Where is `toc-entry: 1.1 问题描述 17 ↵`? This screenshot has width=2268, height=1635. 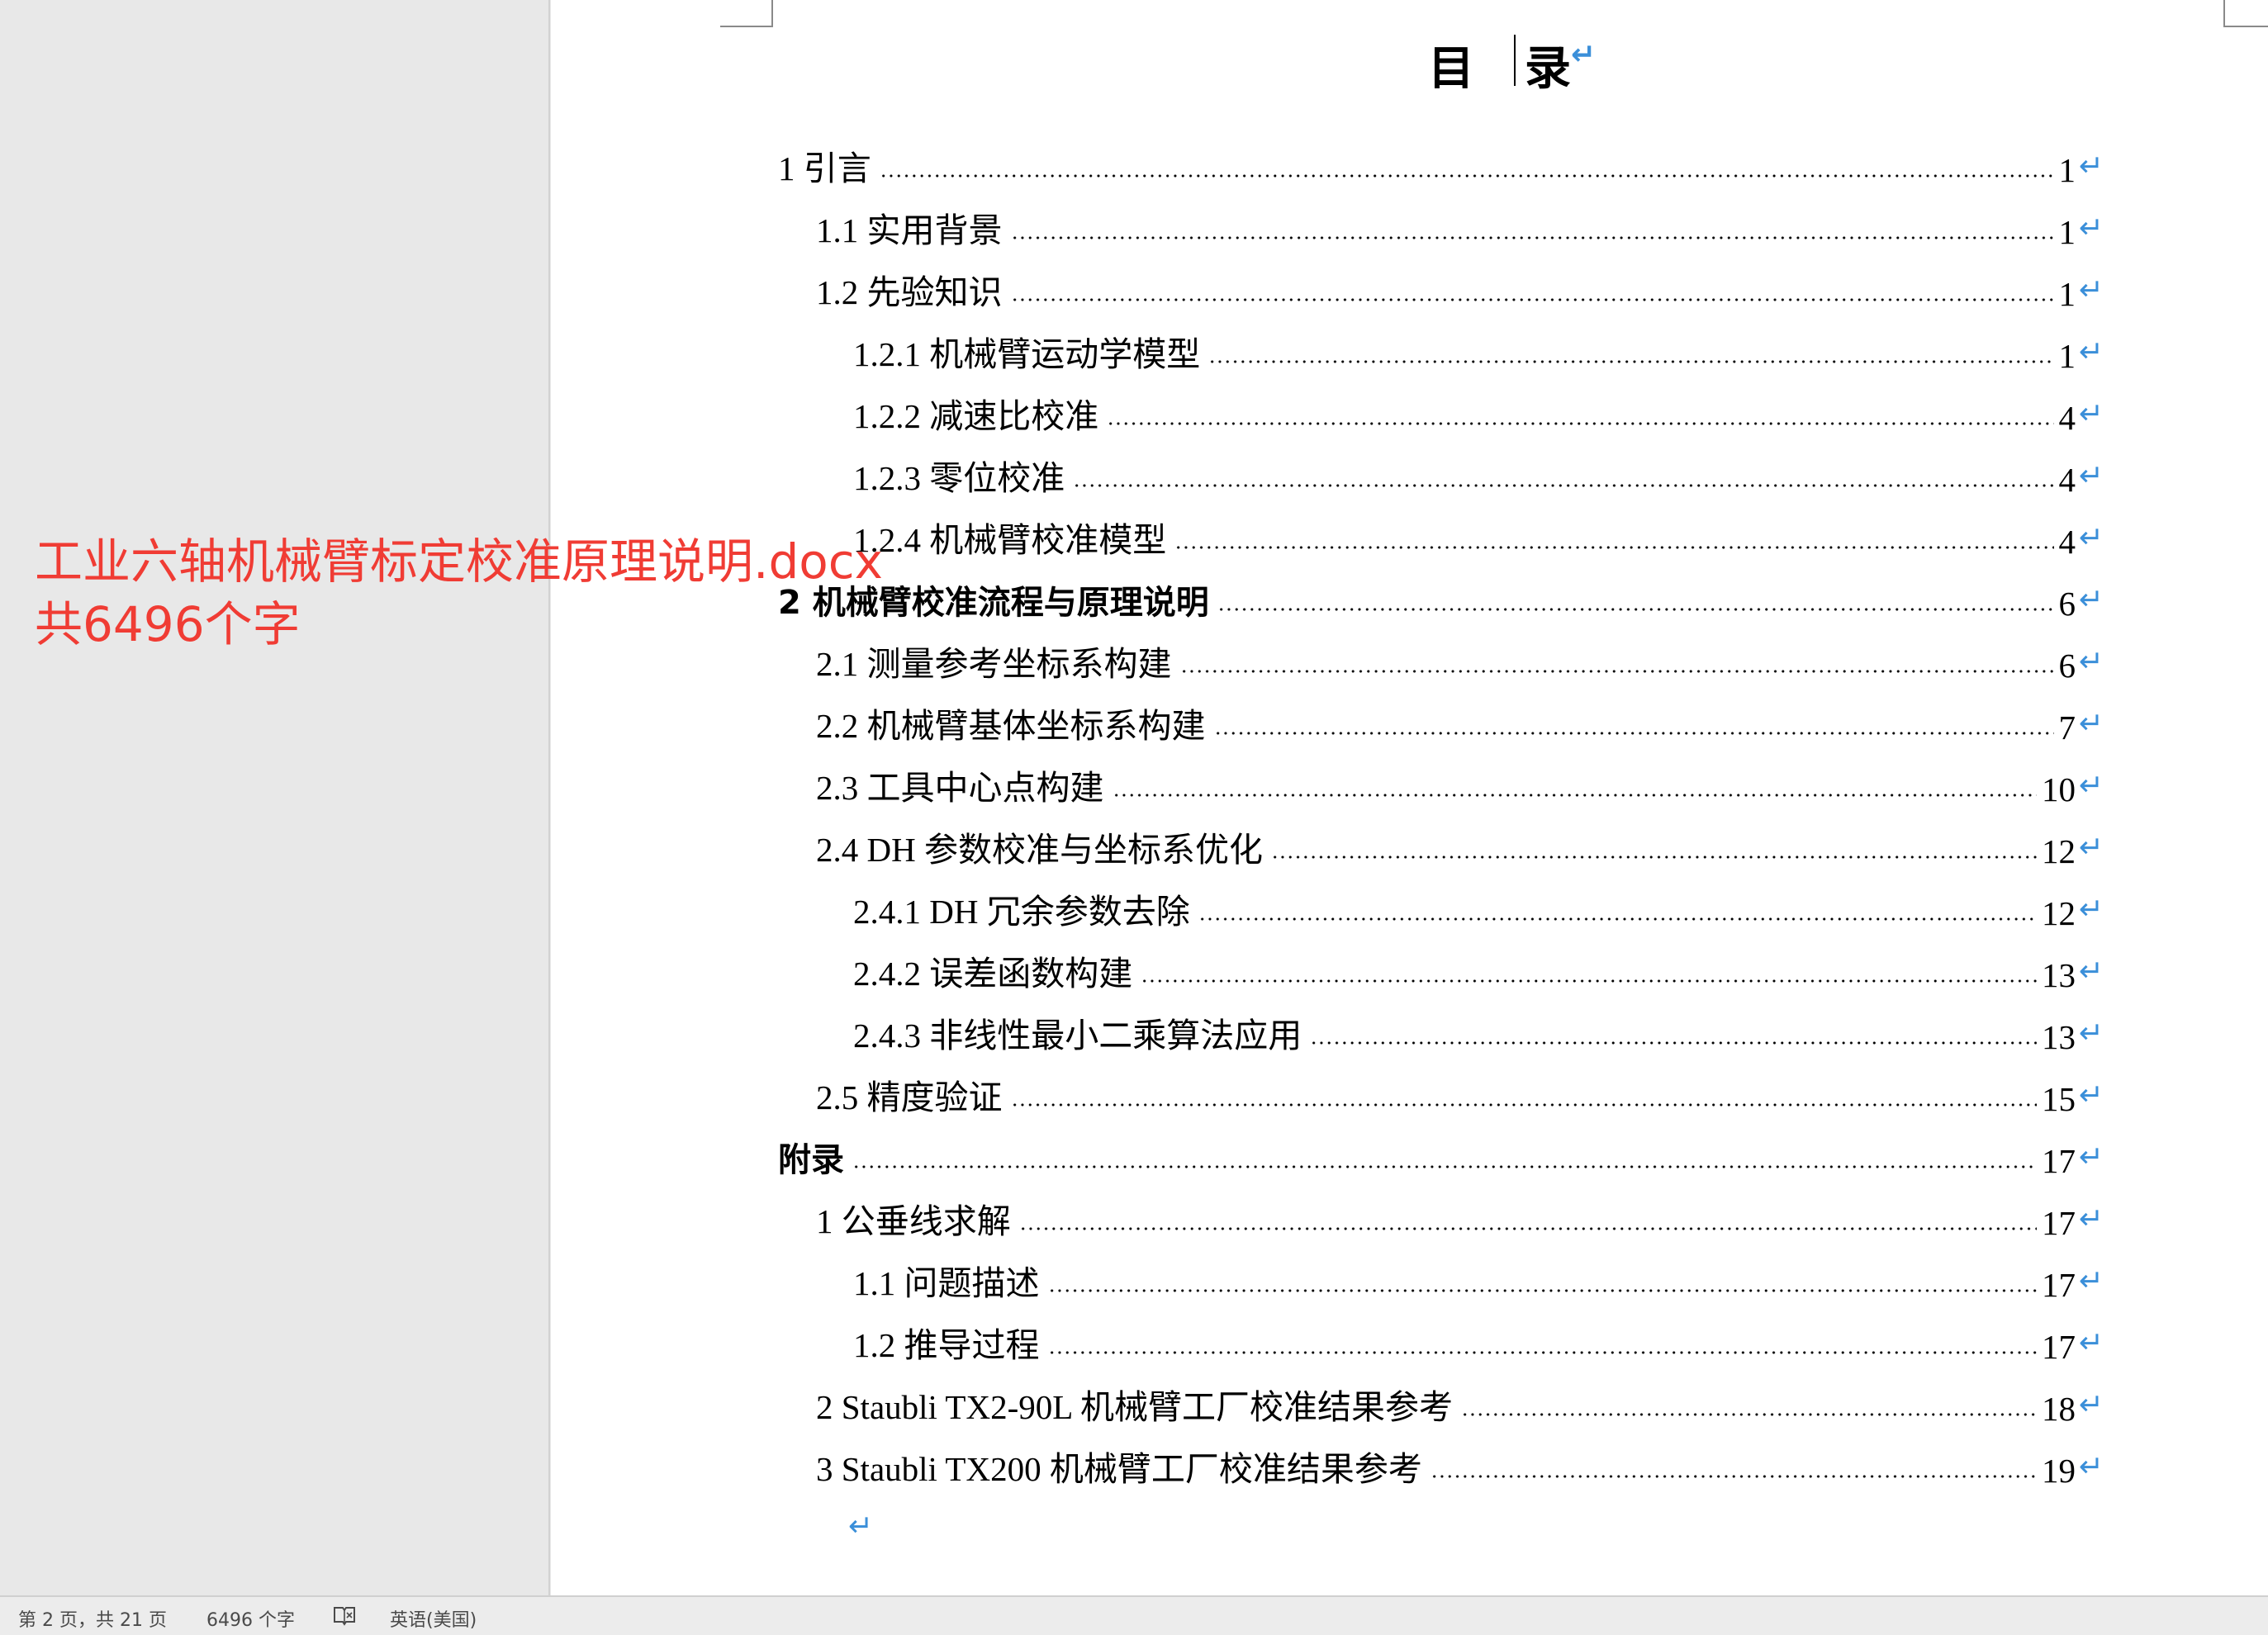 toc-entry: 1.1 问题描述 17 ↵ is located at coordinates (1478, 1280).